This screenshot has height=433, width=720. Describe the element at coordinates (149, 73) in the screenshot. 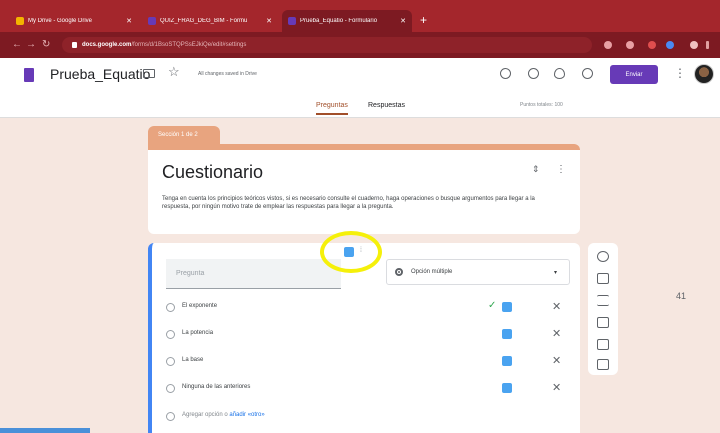

I see `folder-icon` at that location.